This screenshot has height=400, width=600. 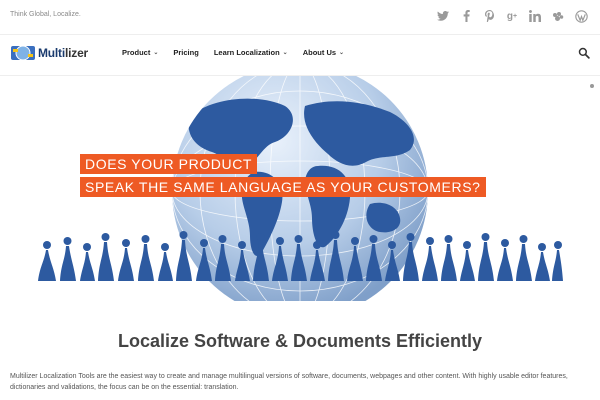 What do you see at coordinates (45, 14) in the screenshot?
I see `tagline: Think Global, Localize.` at bounding box center [45, 14].